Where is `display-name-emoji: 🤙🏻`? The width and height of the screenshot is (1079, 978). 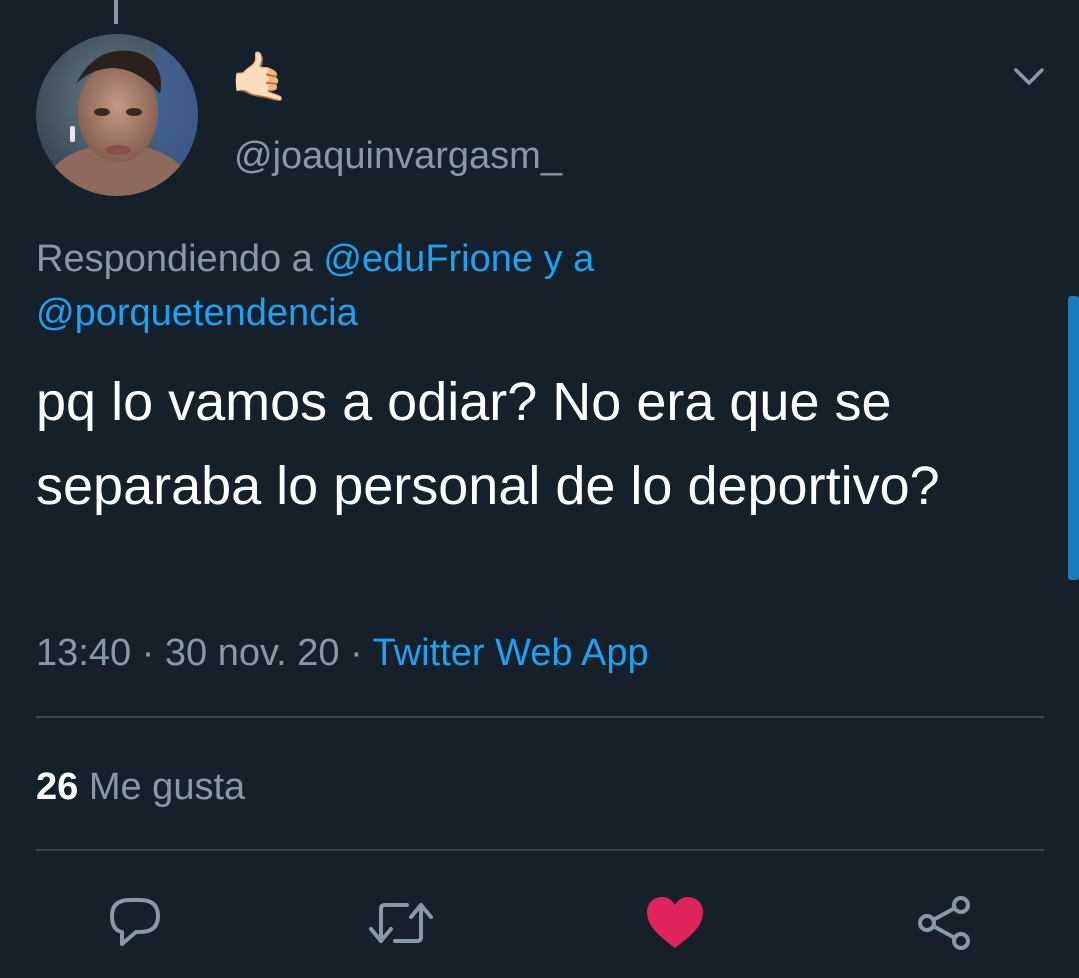 display-name-emoji: 🤙🏻 is located at coordinates (260, 78).